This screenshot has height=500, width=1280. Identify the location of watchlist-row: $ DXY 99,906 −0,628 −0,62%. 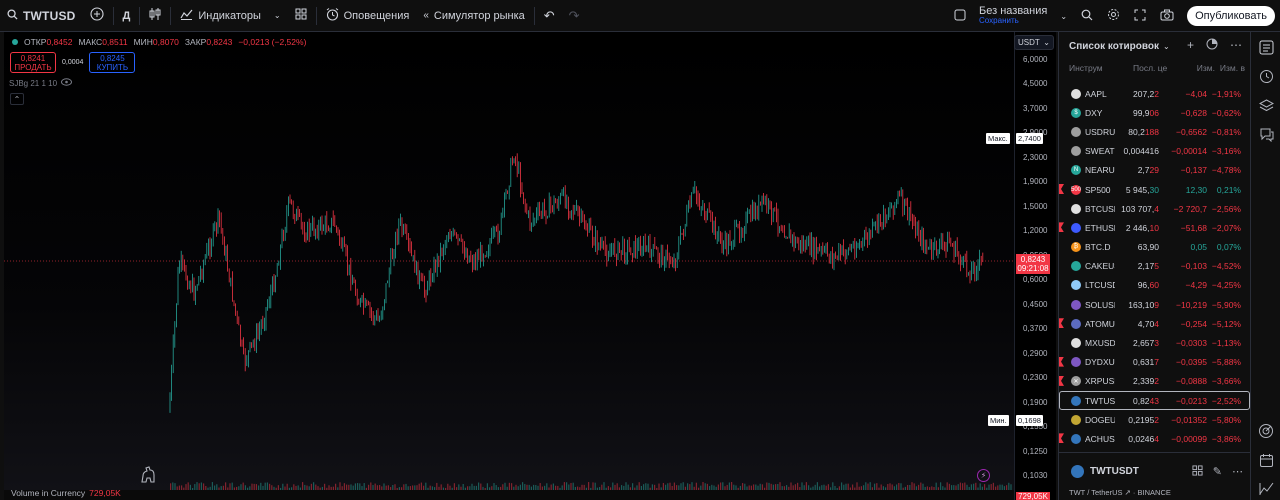
(1154, 112).